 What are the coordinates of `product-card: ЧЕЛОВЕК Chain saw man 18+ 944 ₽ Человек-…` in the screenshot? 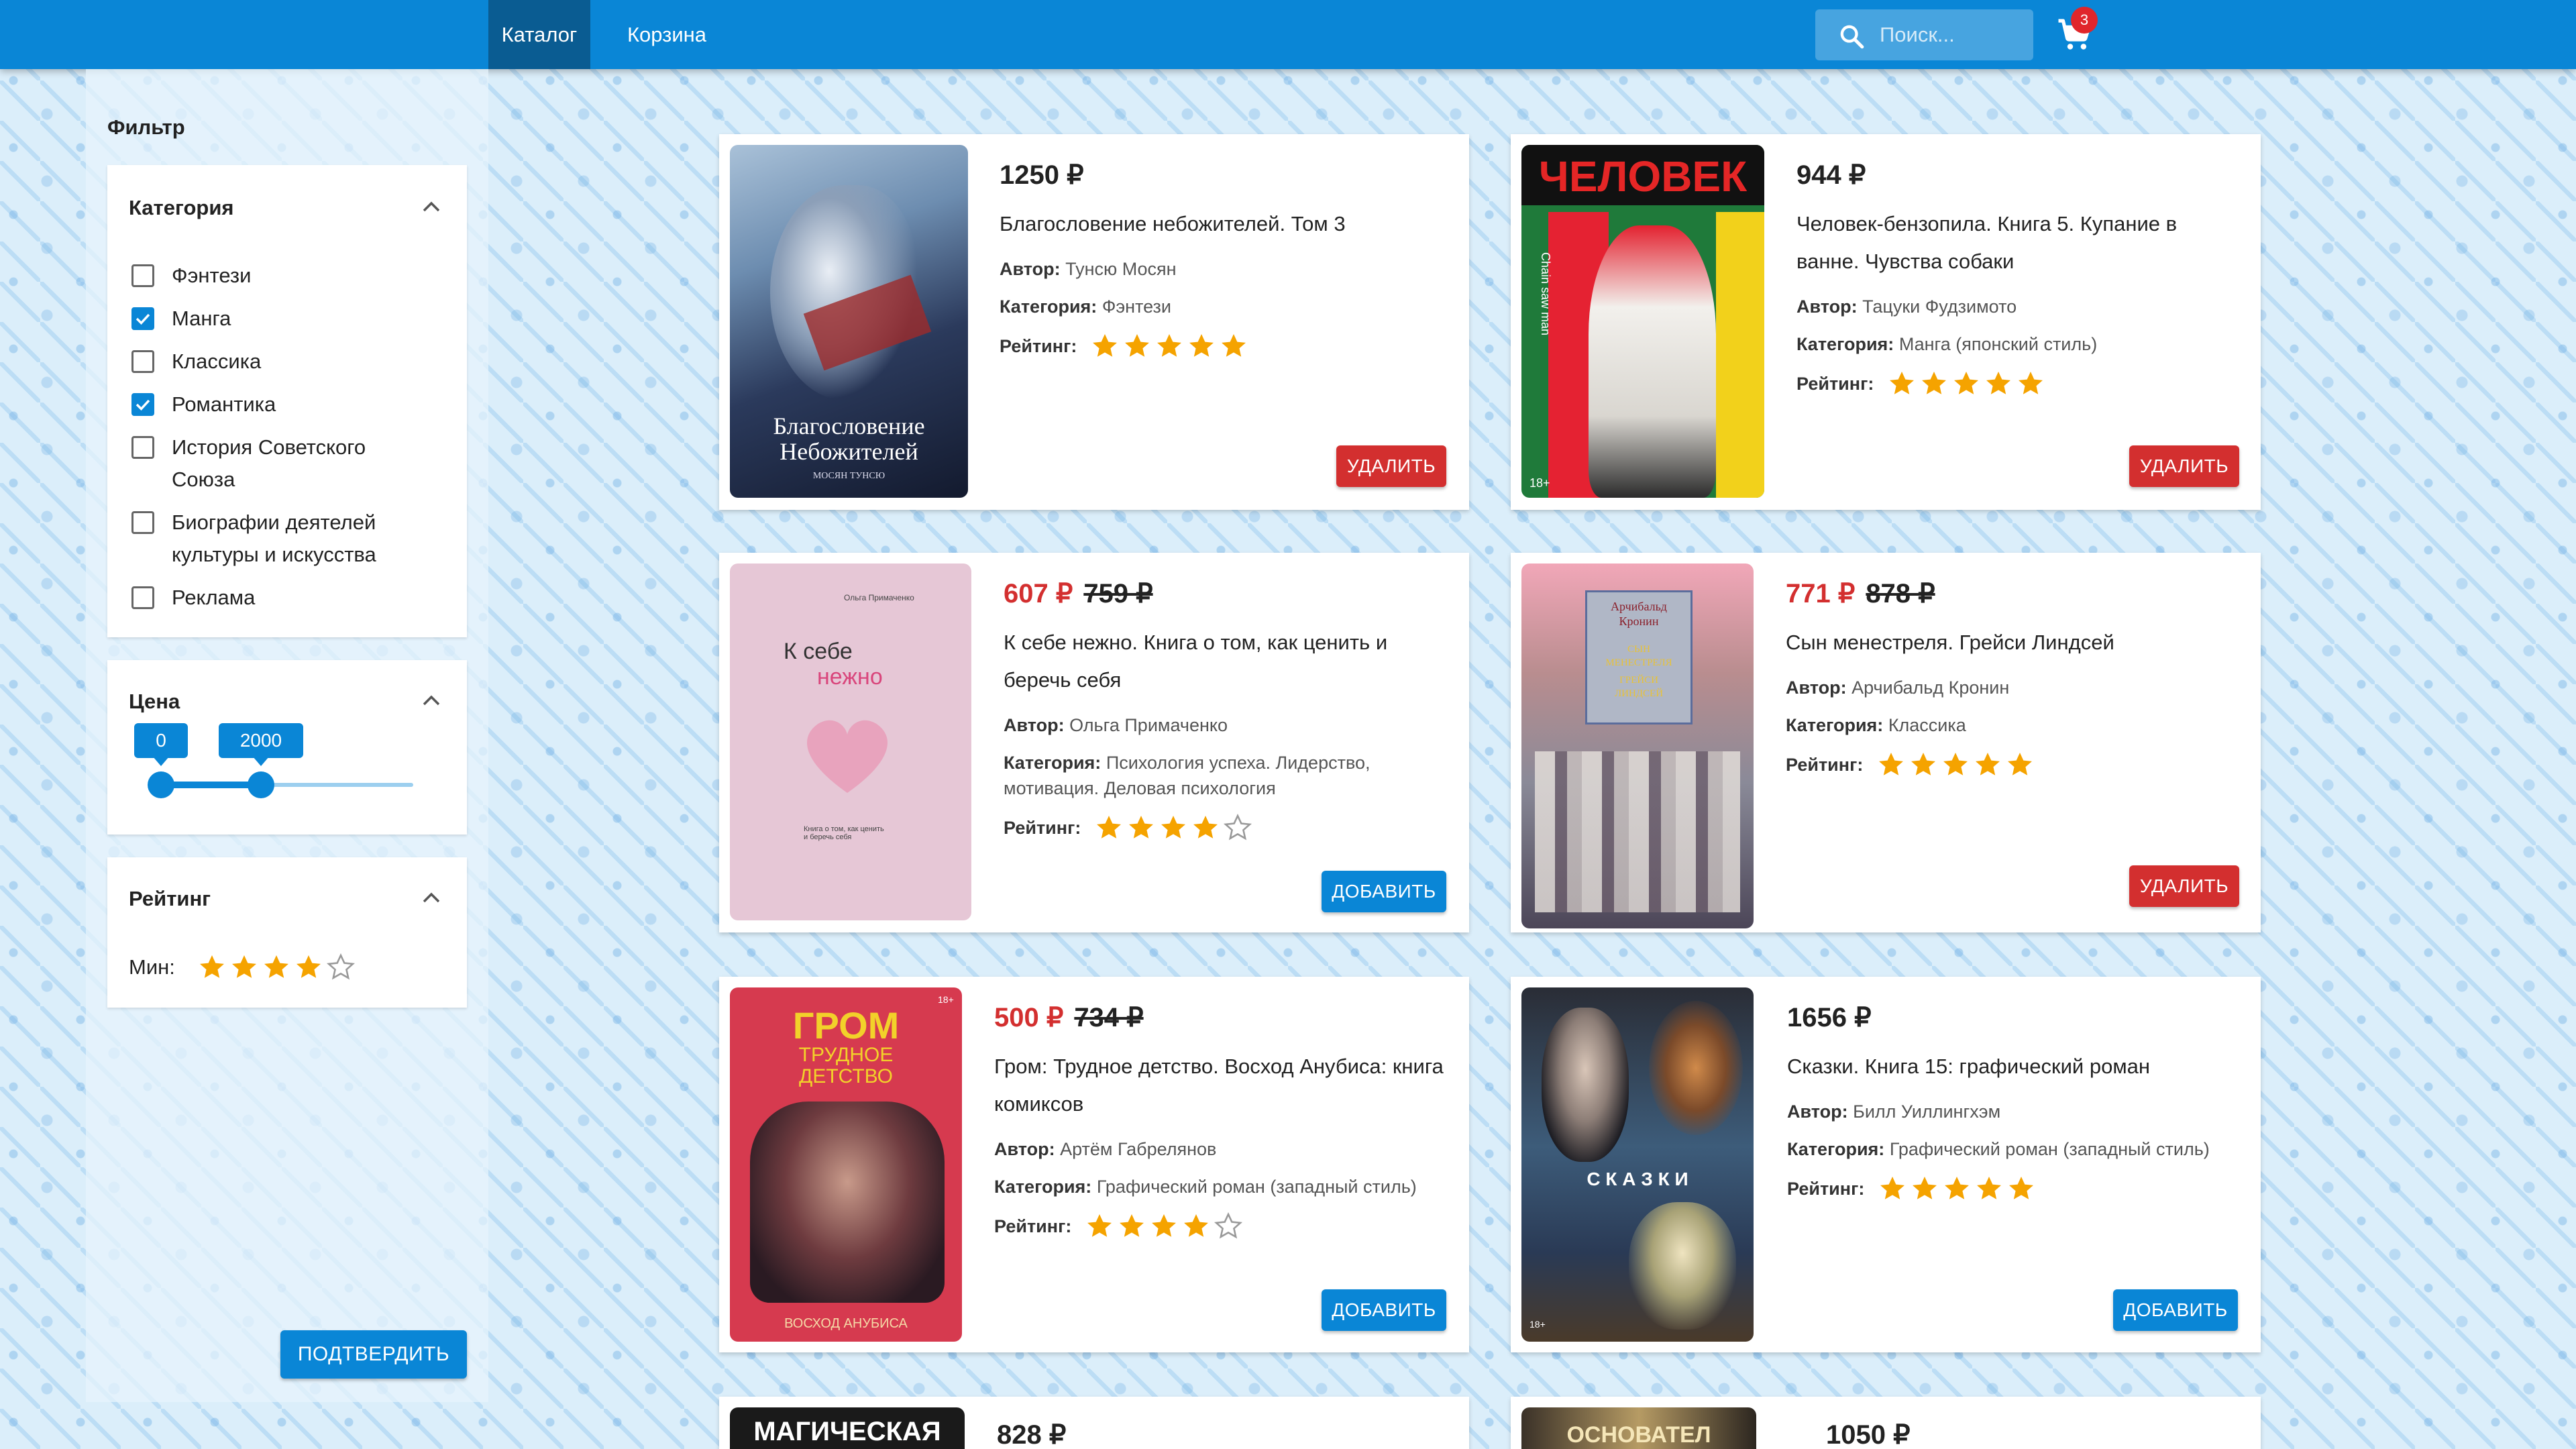 It's located at (1886, 322).